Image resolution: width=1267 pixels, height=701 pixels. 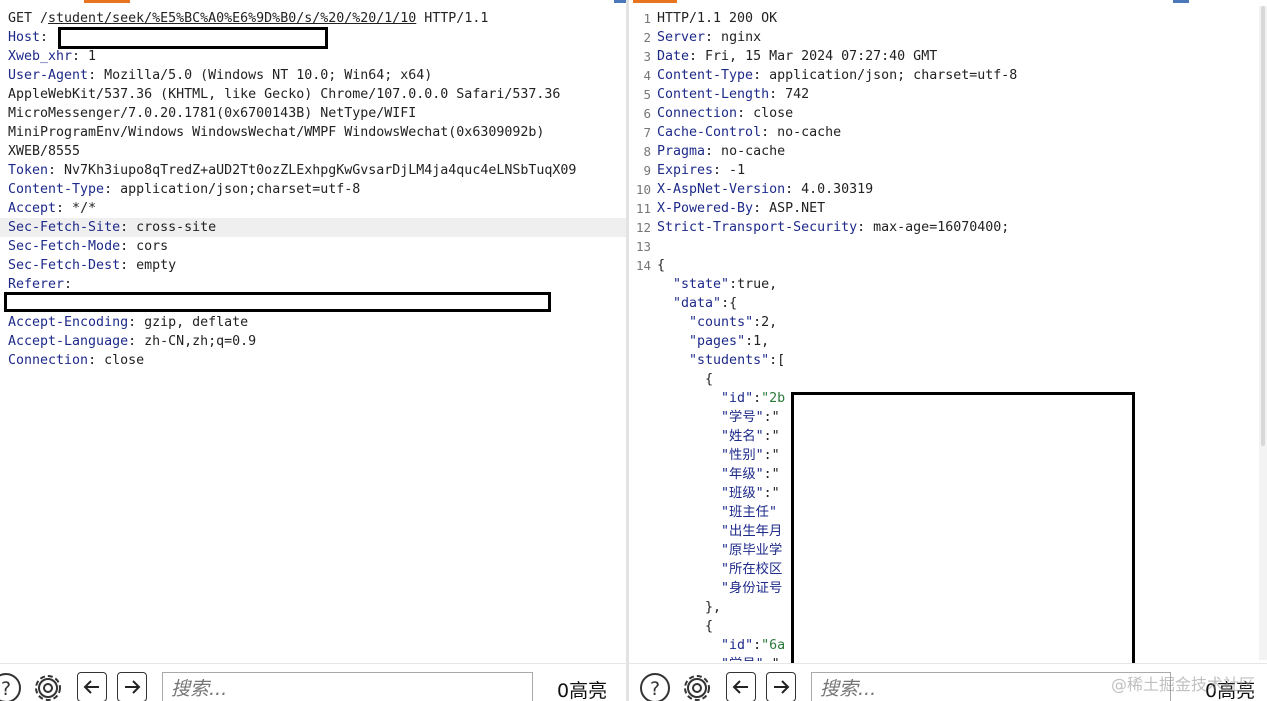 I want to click on json-key: "id", so click(x=737, y=398).